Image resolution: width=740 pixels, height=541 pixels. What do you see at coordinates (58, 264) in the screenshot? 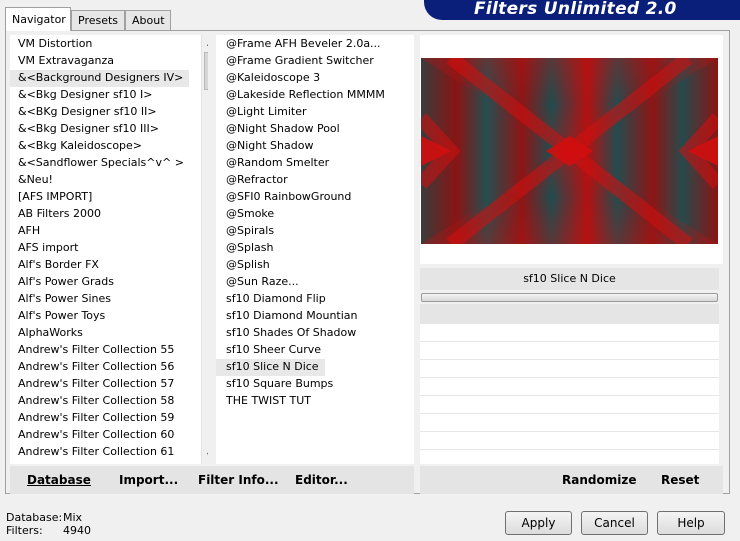
I see `category-item-label: Alf's Border FX` at bounding box center [58, 264].